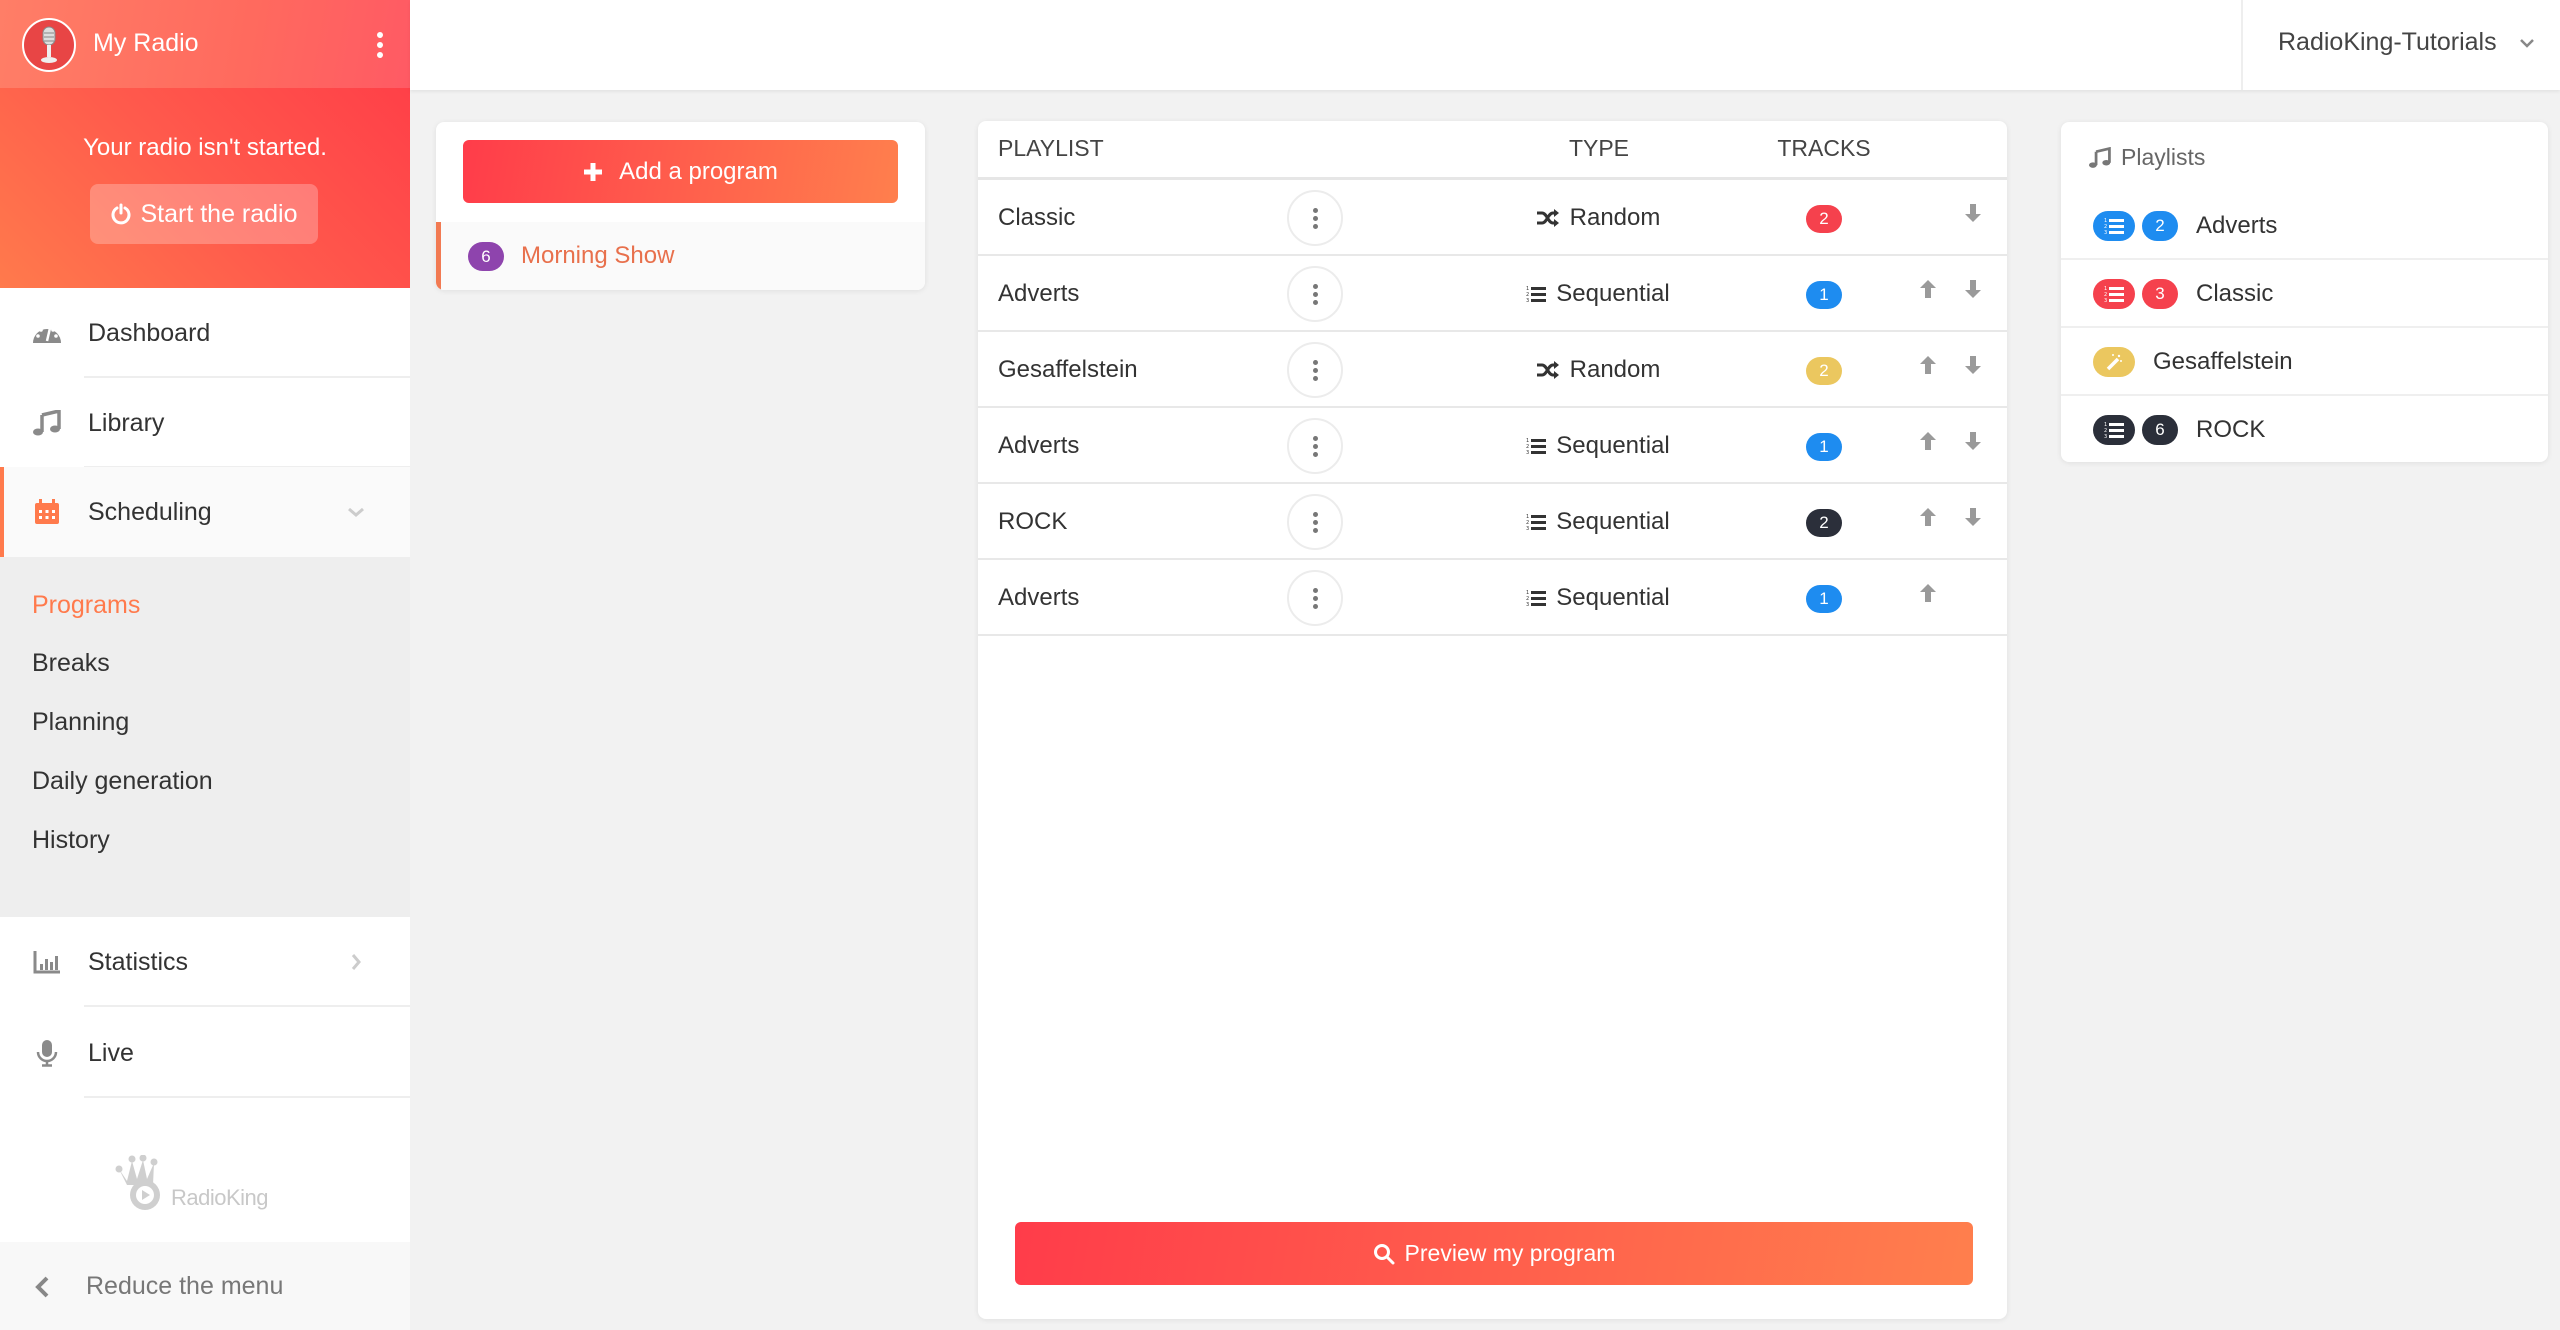 This screenshot has height=1330, width=2560. I want to click on submenu-item-history: History, so click(71, 840).